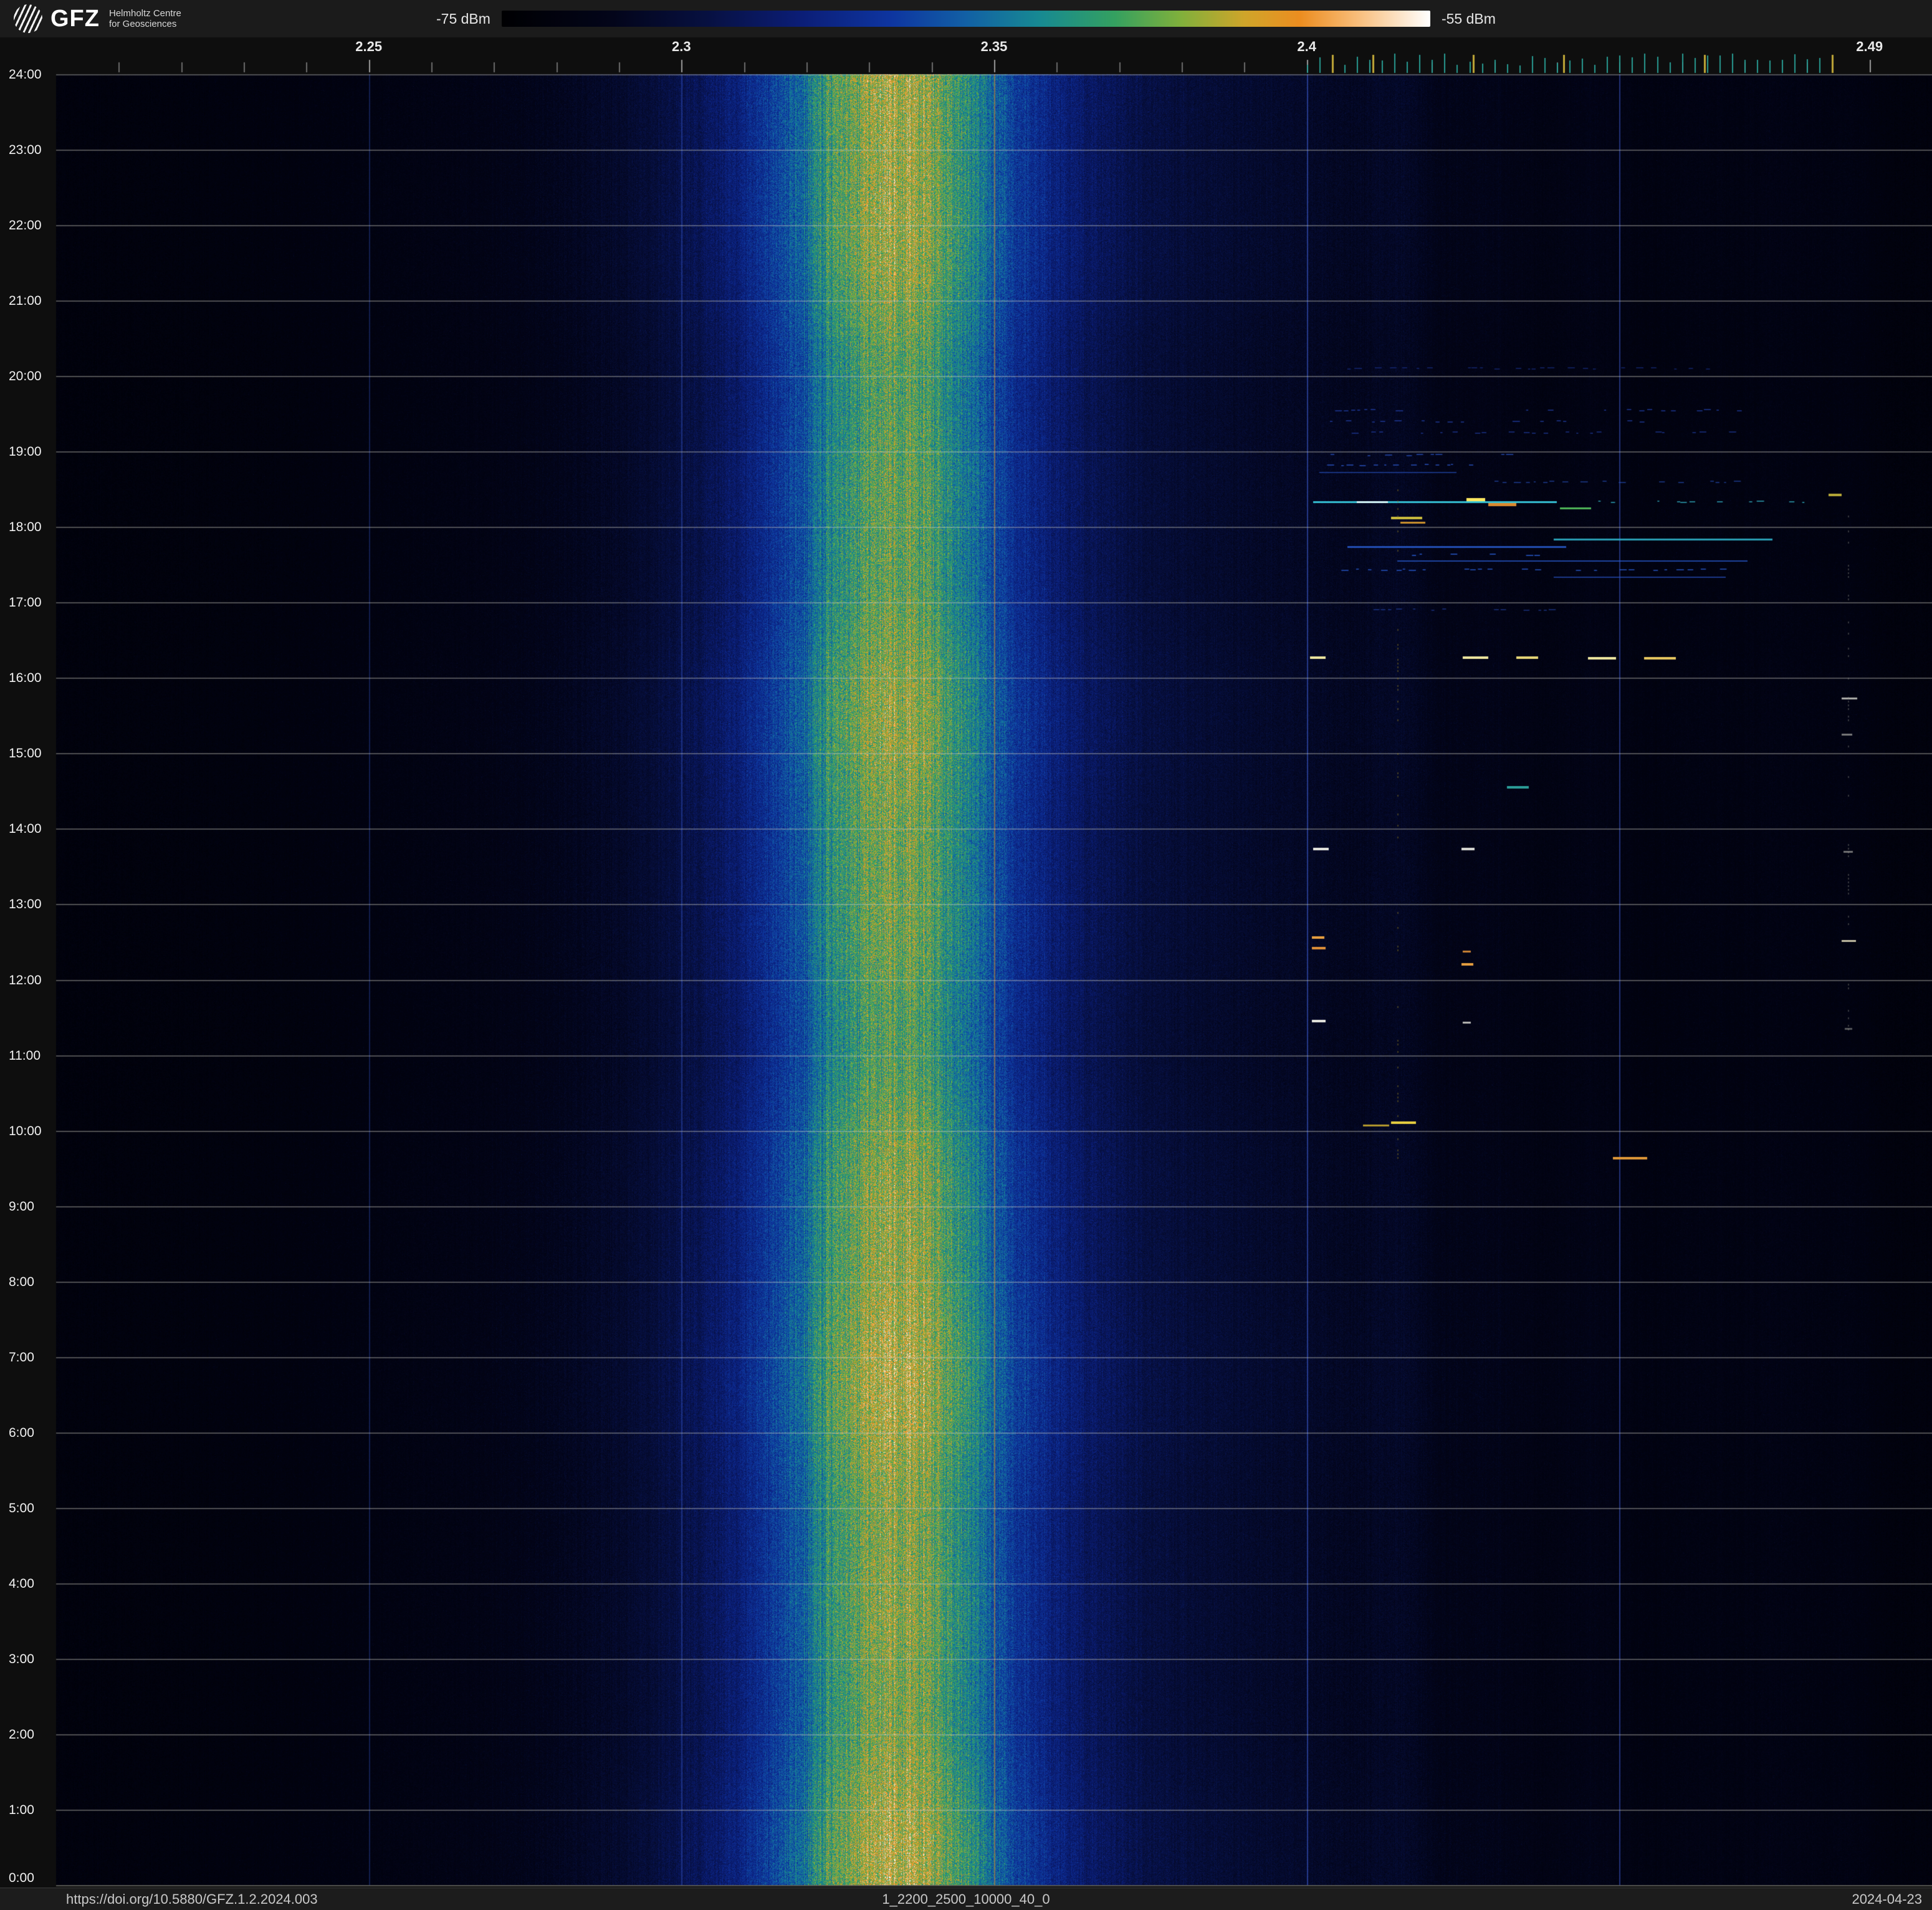 The image size is (1932, 1910). What do you see at coordinates (463, 18) in the screenshot?
I see `colorbar-min-label: -75 dBm` at bounding box center [463, 18].